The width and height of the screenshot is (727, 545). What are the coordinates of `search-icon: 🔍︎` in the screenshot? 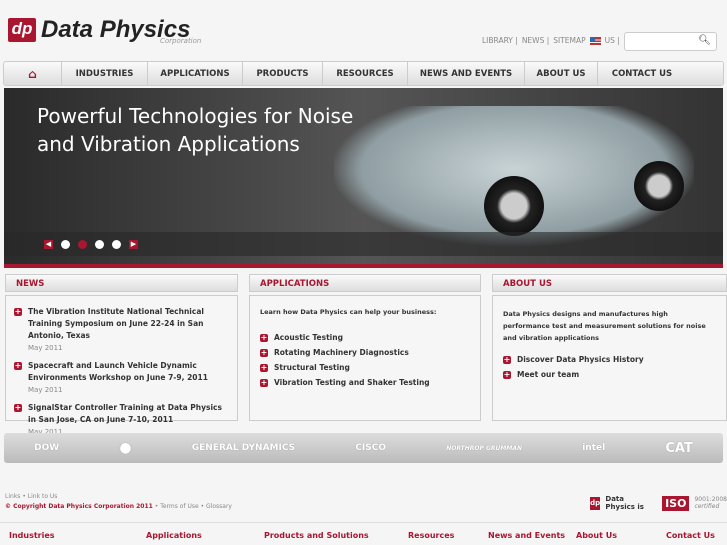 It's located at (704, 40).